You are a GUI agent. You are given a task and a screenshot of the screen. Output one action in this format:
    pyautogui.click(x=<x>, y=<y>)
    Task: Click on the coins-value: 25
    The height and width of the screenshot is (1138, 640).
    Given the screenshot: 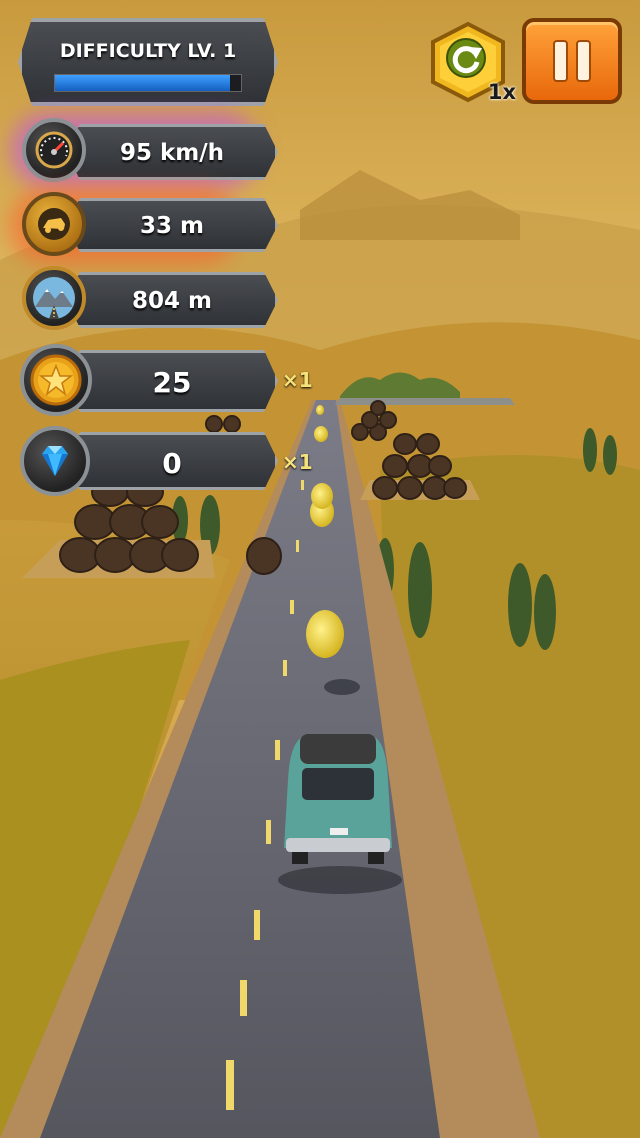 What is the action you would take?
    pyautogui.click(x=172, y=382)
    